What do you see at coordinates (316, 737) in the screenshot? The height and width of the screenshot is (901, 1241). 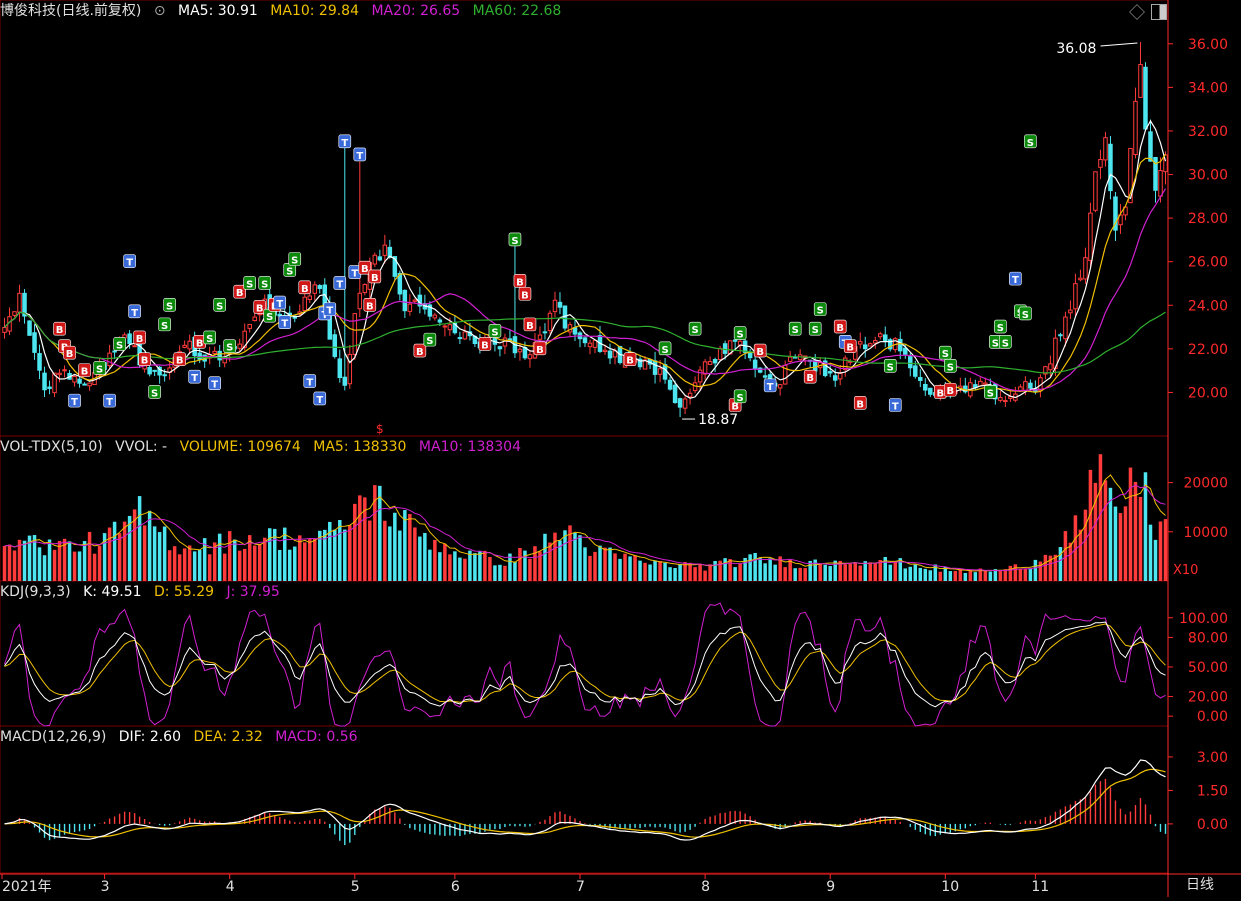 I see `macd-macd-value: MACD: 0.56` at bounding box center [316, 737].